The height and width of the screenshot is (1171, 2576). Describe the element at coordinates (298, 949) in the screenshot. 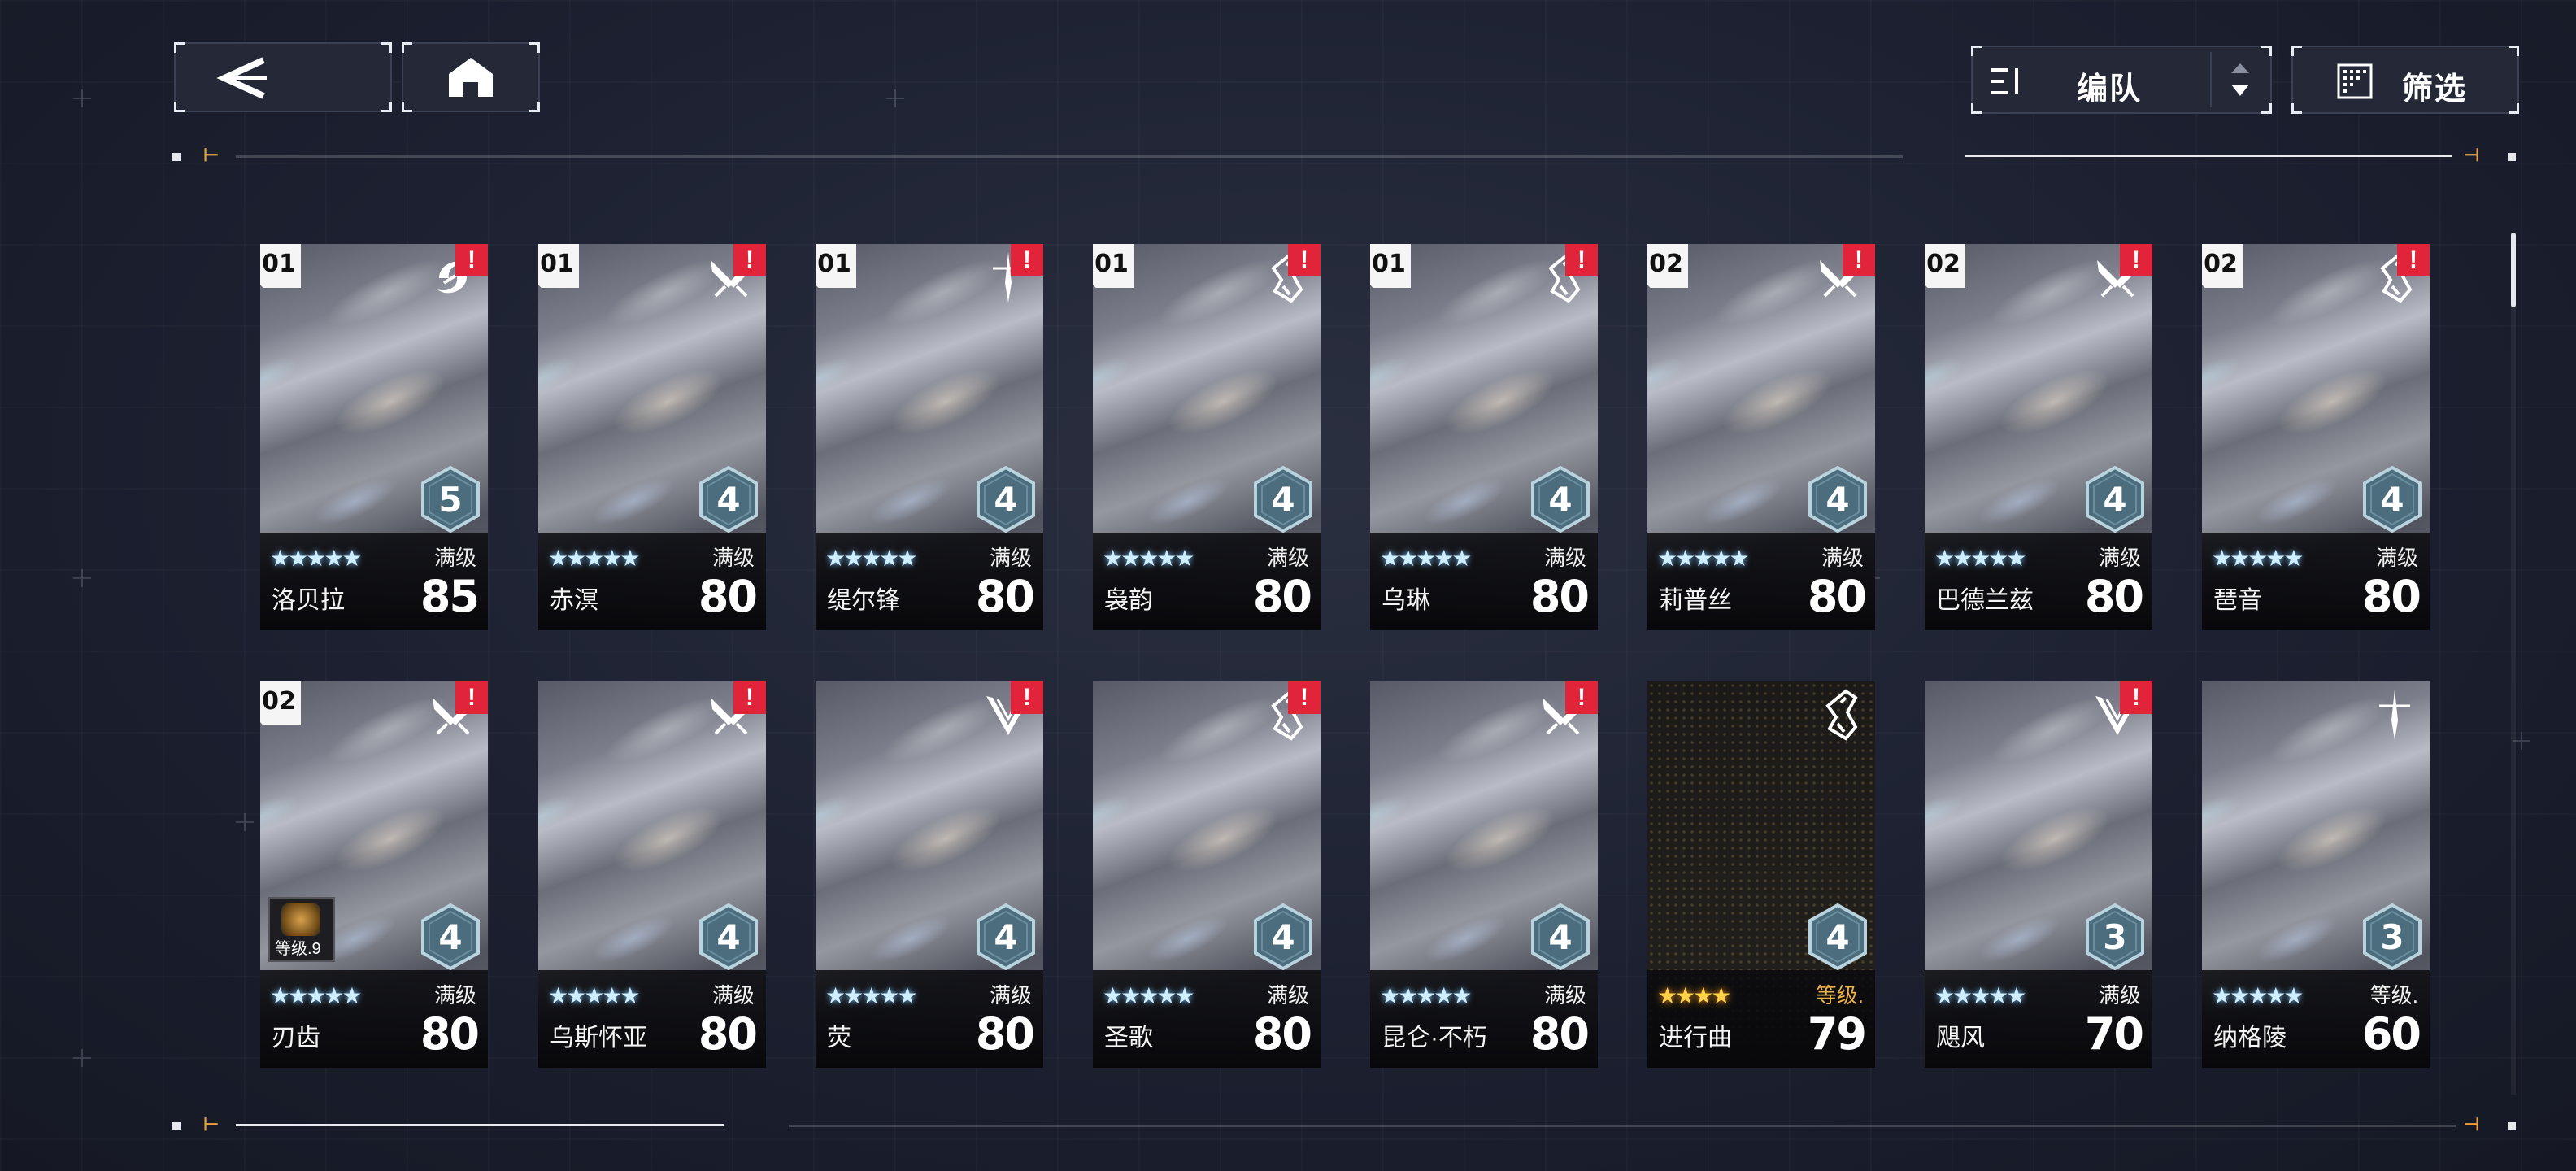

I see `weapon-level: 等级.9` at that location.